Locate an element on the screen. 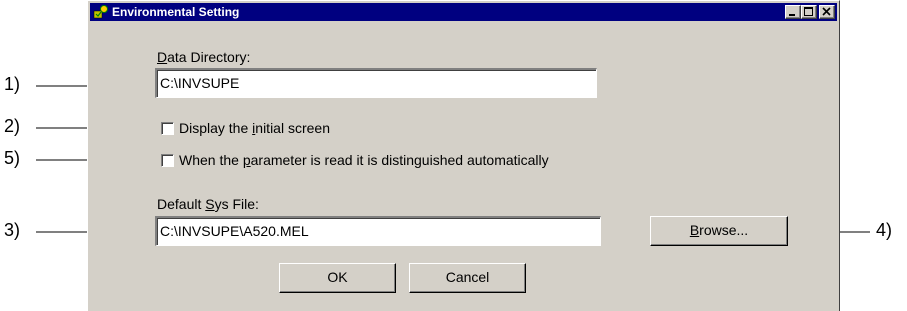  sys-file-label-a: Default is located at coordinates (181, 204).